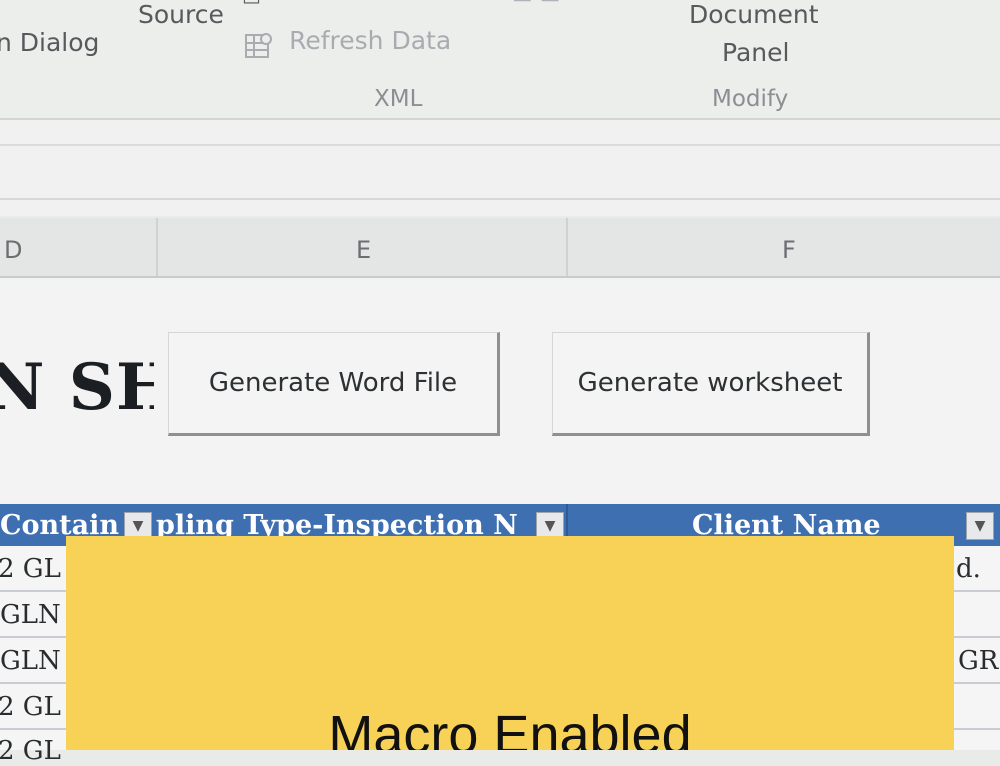 Image resolution: width=1000 pixels, height=766 pixels. I want to click on generate-worksheet-button: Generate worksheet, so click(711, 384).